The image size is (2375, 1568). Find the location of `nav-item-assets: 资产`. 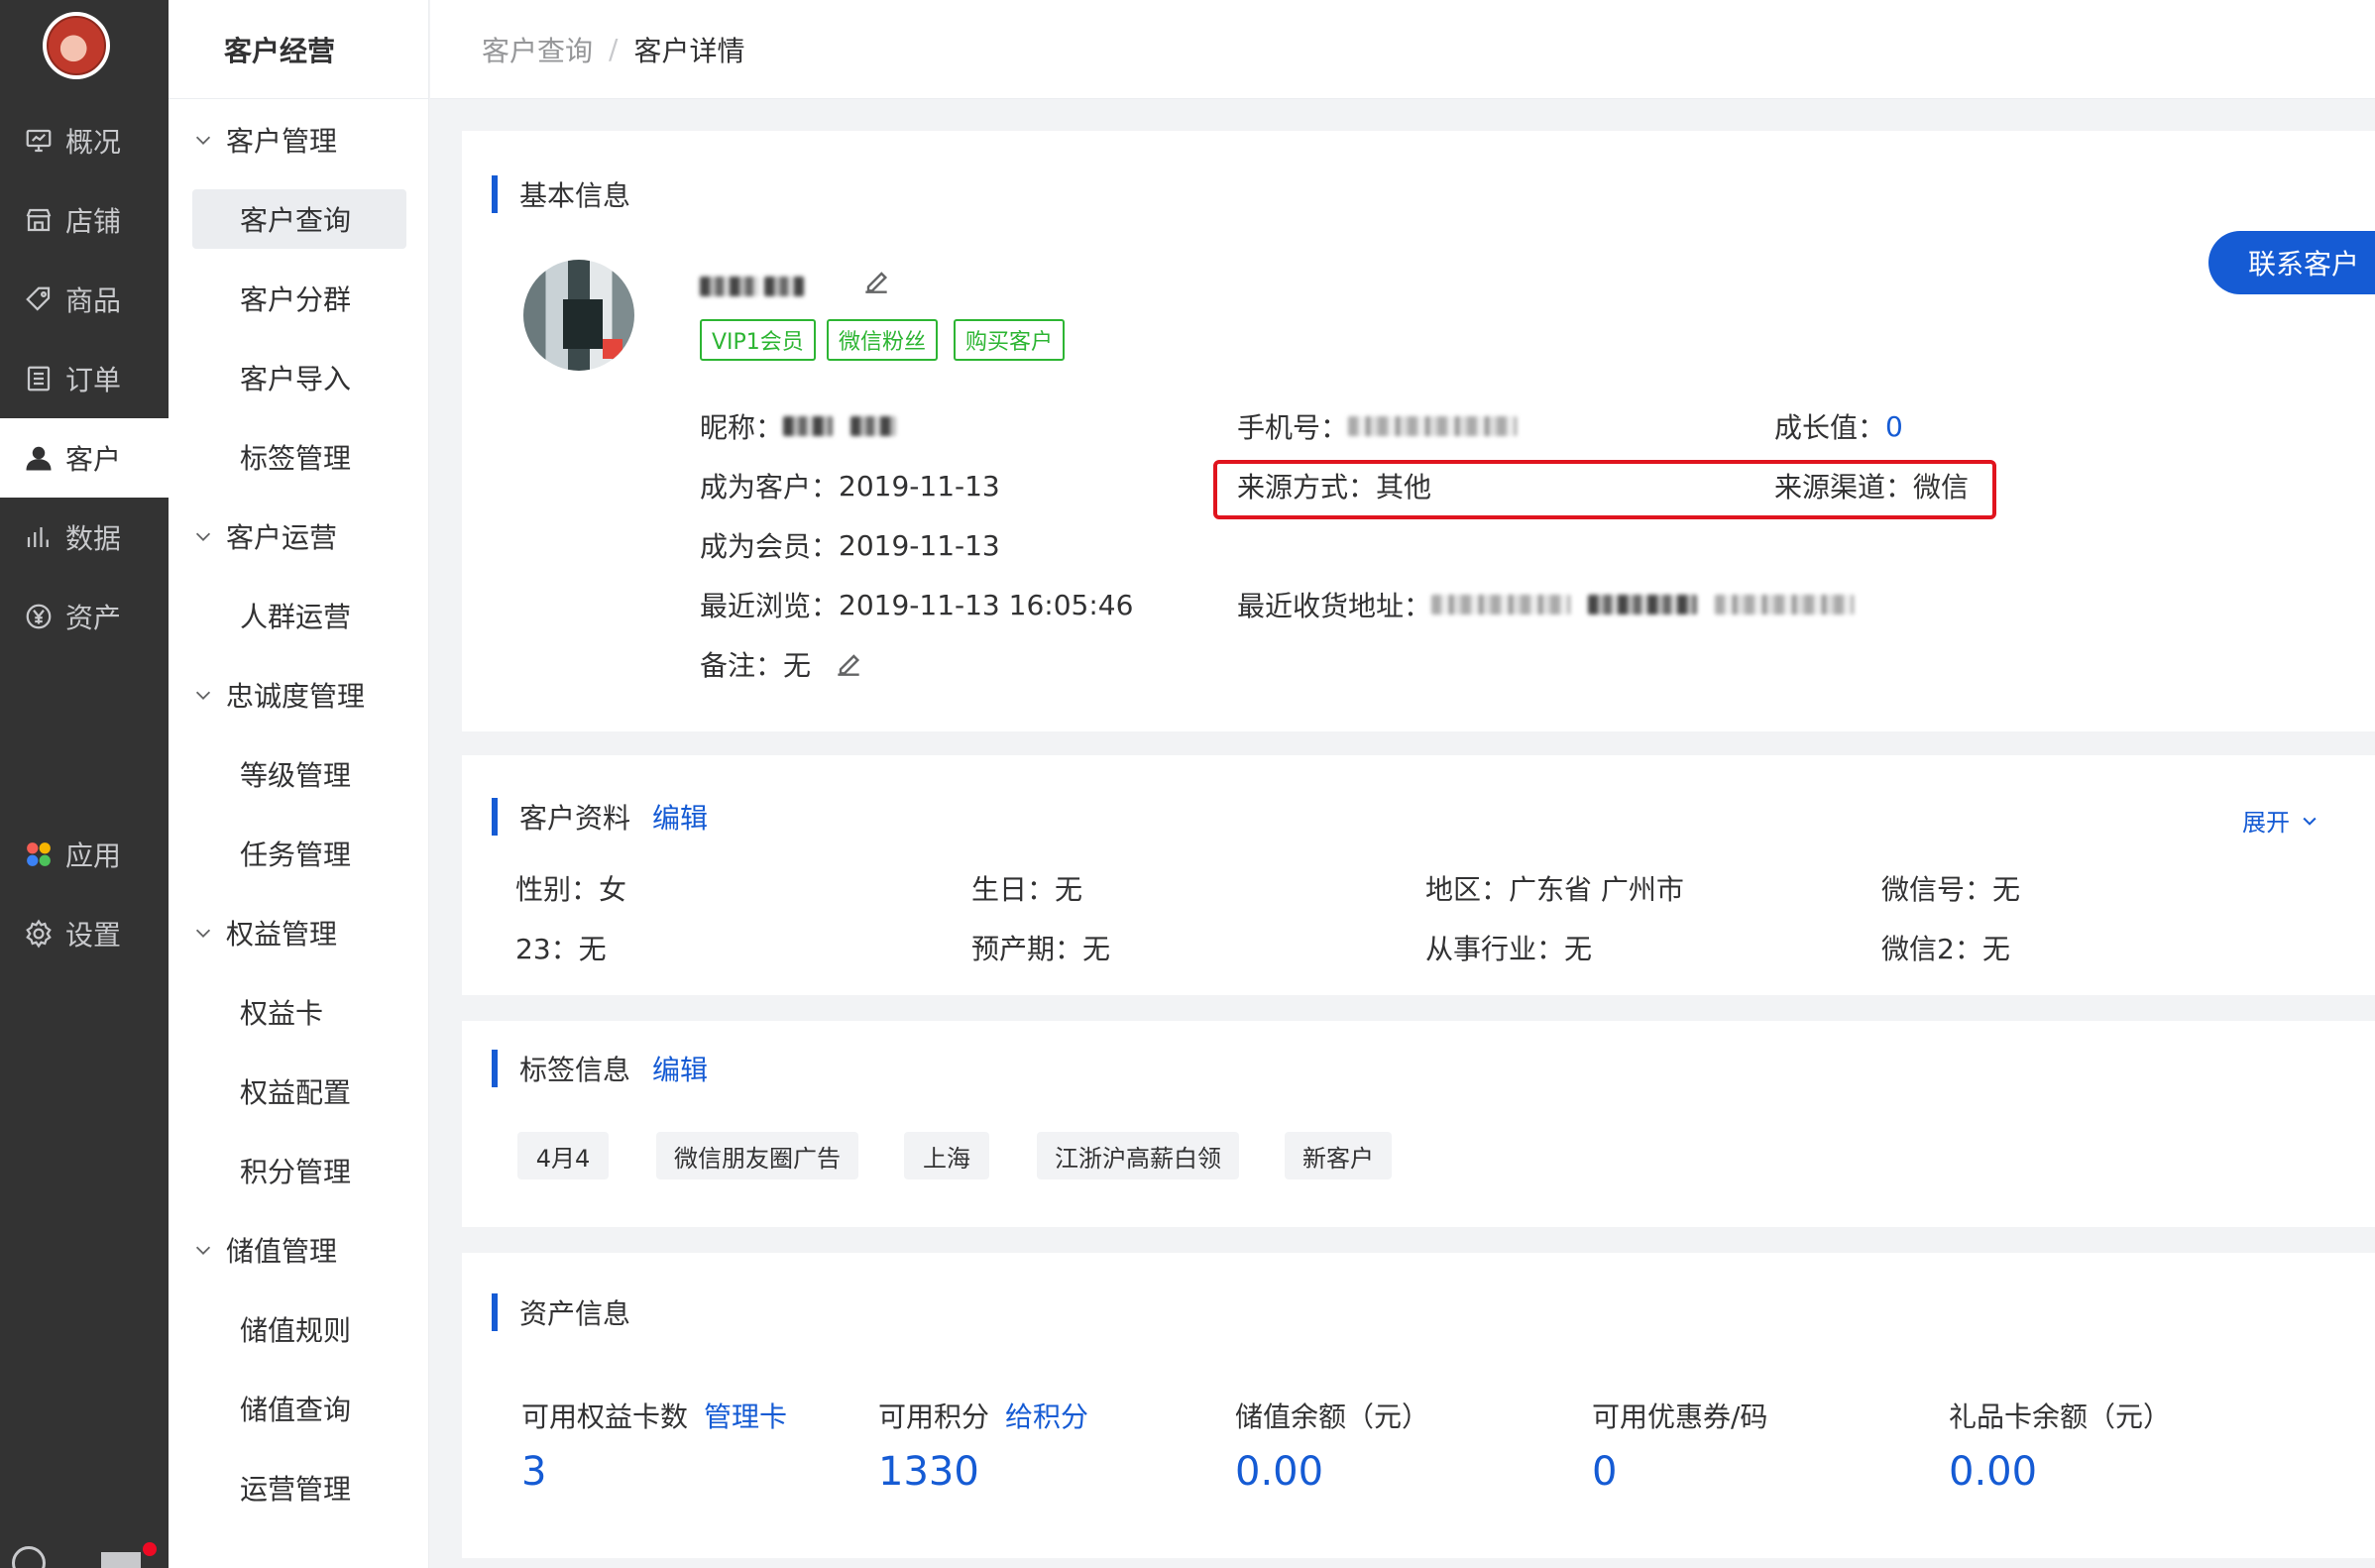

nav-item-assets: 资产 is located at coordinates (84, 616).